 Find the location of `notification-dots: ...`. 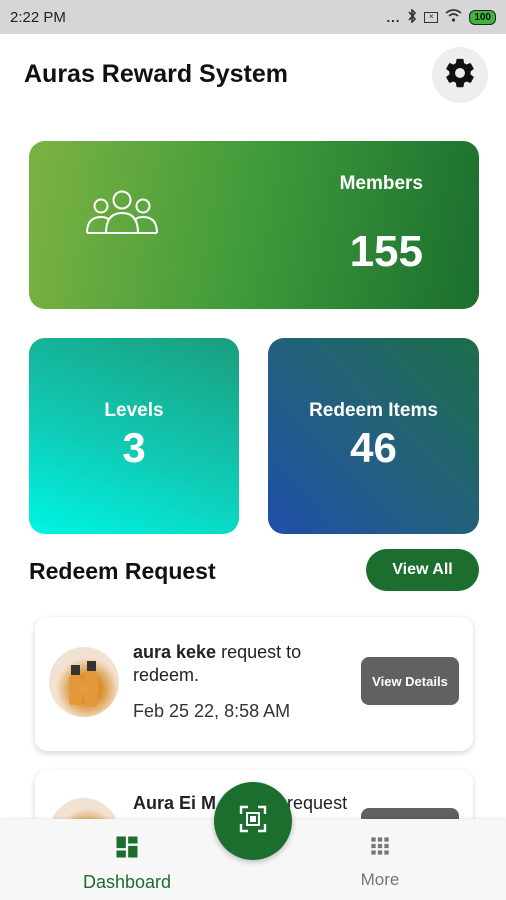

notification-dots: ... is located at coordinates (393, 17).